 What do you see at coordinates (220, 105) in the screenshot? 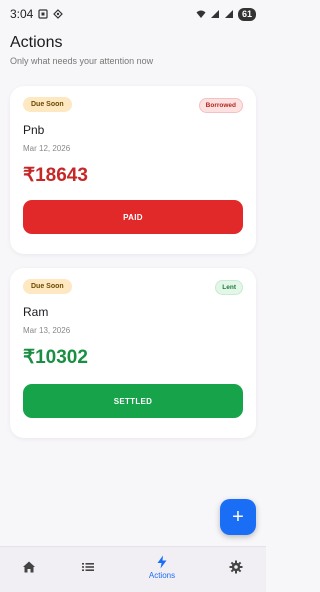
I see `borrowed-badge: Borrowed` at bounding box center [220, 105].